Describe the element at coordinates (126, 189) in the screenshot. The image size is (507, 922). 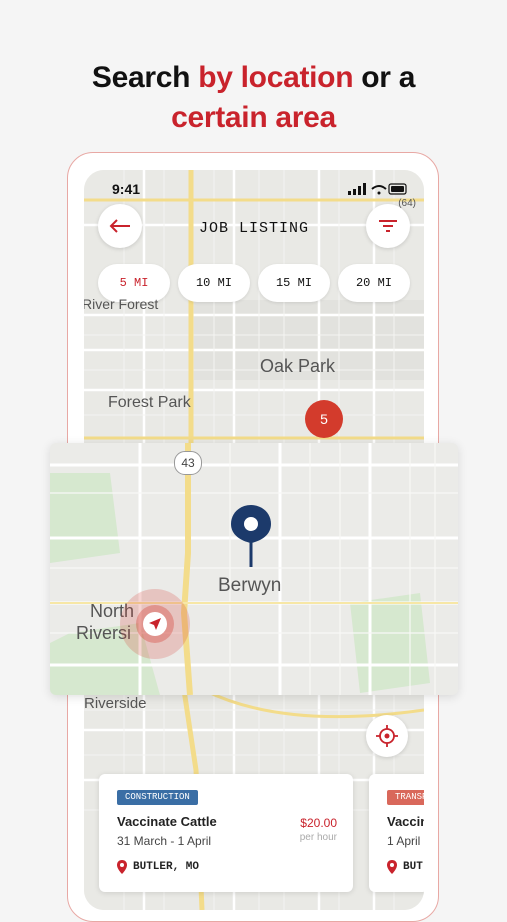
I see `status-time: 9:41` at that location.